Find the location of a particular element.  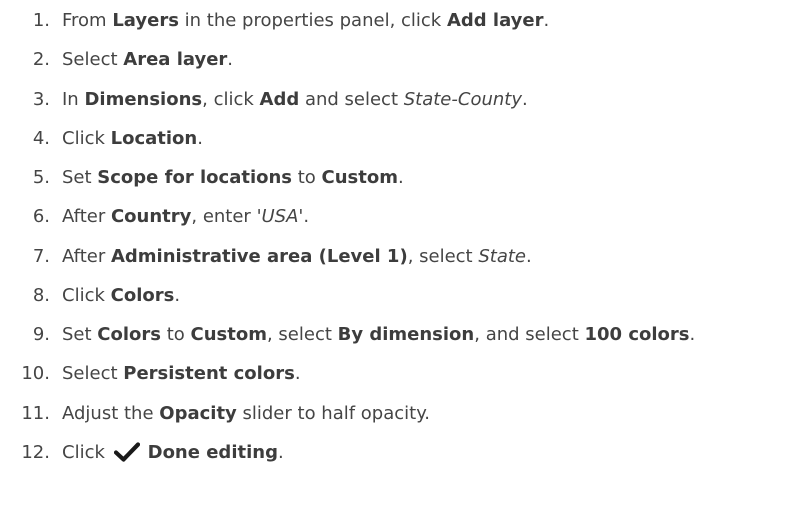

ui-term: Dimensions is located at coordinates (143, 99).